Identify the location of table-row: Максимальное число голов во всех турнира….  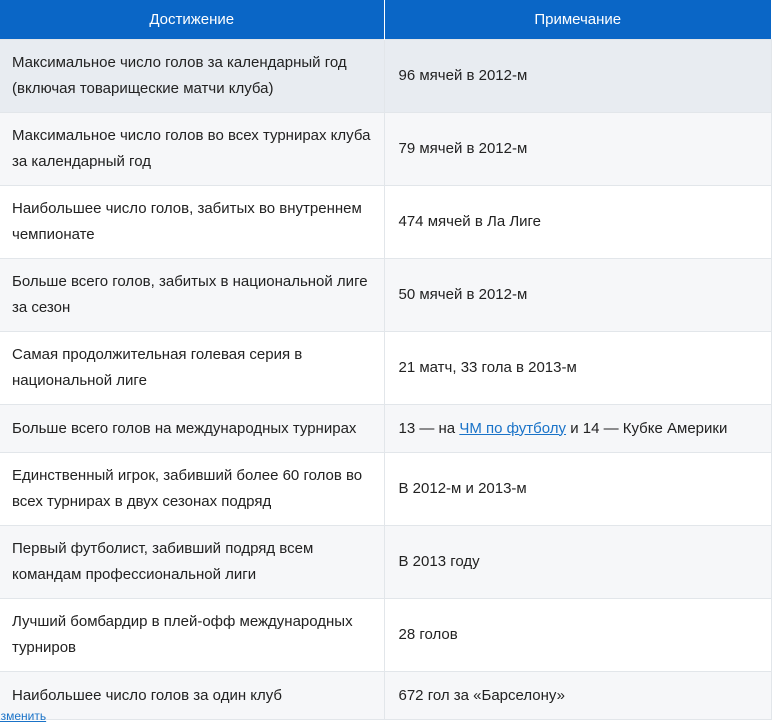
(386, 149).